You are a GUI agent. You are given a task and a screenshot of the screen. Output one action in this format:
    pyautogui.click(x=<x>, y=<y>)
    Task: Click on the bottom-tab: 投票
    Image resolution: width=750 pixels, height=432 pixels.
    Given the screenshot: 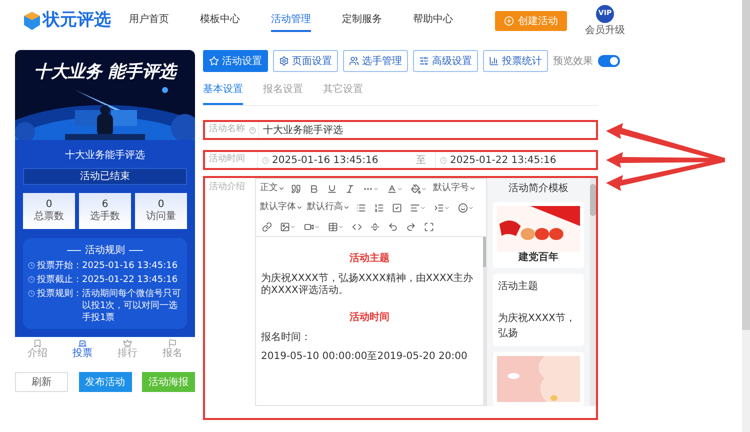 What is the action you would take?
    pyautogui.click(x=82, y=349)
    